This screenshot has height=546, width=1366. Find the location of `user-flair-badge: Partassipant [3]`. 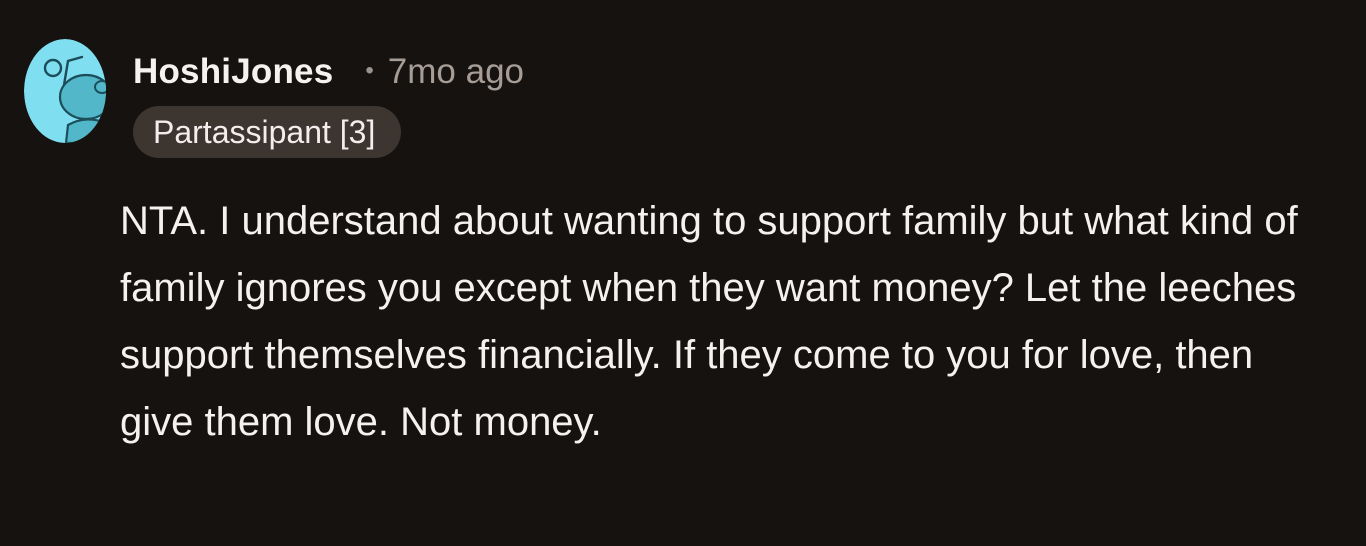

user-flair-badge: Partassipant [3] is located at coordinates (267, 132).